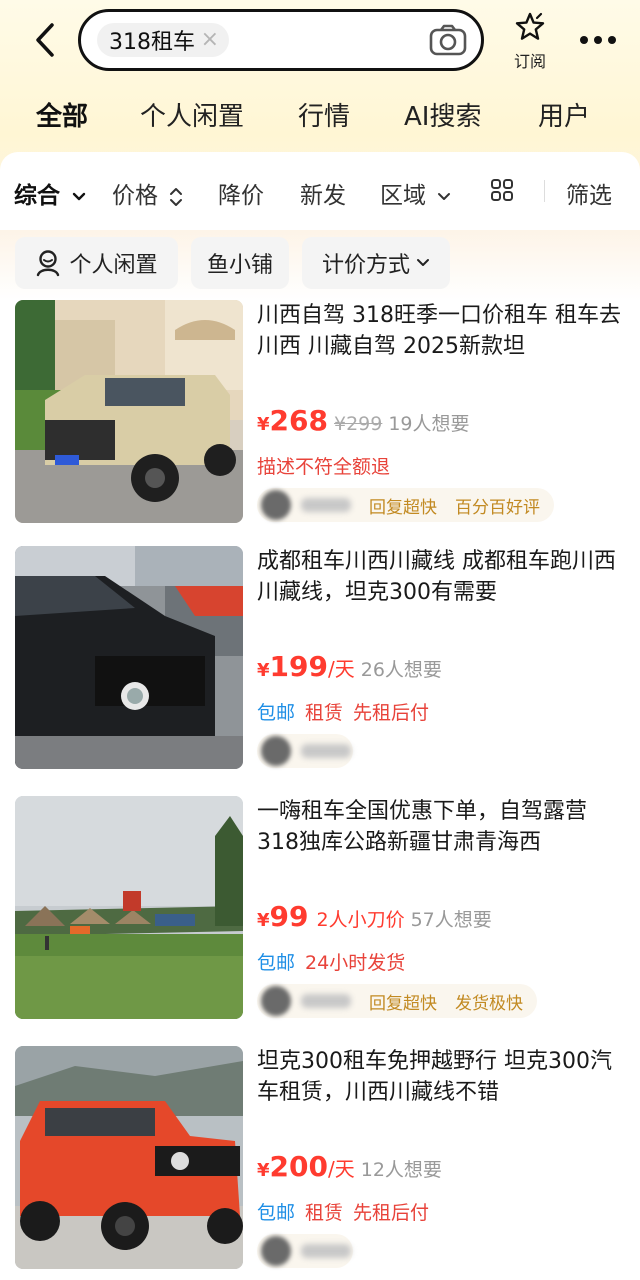  I want to click on seller-row: 回复超快 发货极快, so click(397, 1001).